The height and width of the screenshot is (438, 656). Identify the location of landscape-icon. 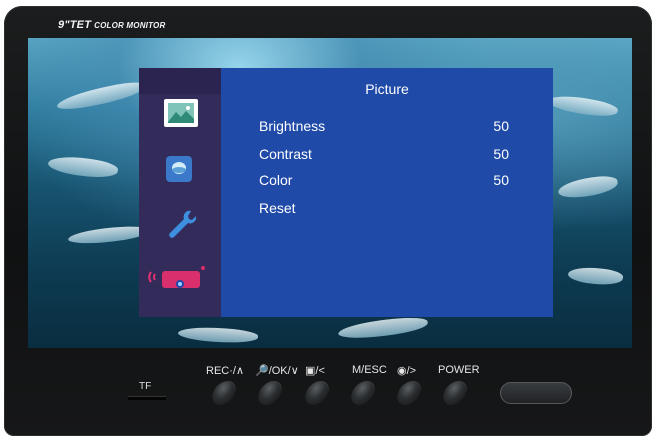
(181, 113).